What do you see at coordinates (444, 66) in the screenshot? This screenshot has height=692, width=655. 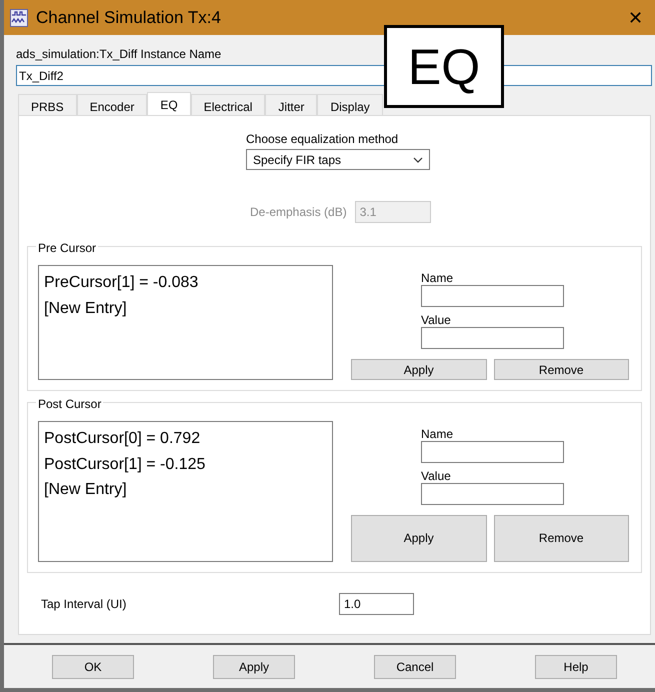 I see `annotation-overlay: EQ` at bounding box center [444, 66].